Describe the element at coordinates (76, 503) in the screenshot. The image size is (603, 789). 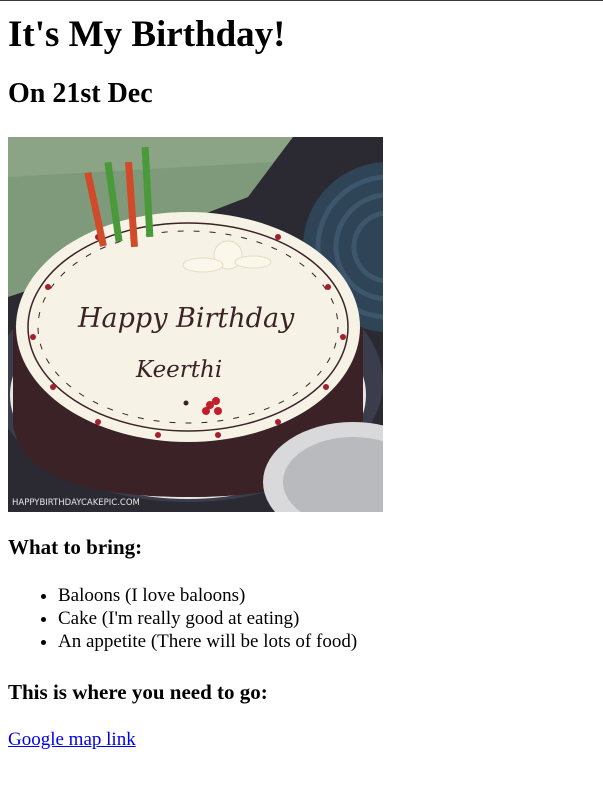
I see `image-watermark: HAPPYBIRTHDAYCAKEPIC.COM` at that location.